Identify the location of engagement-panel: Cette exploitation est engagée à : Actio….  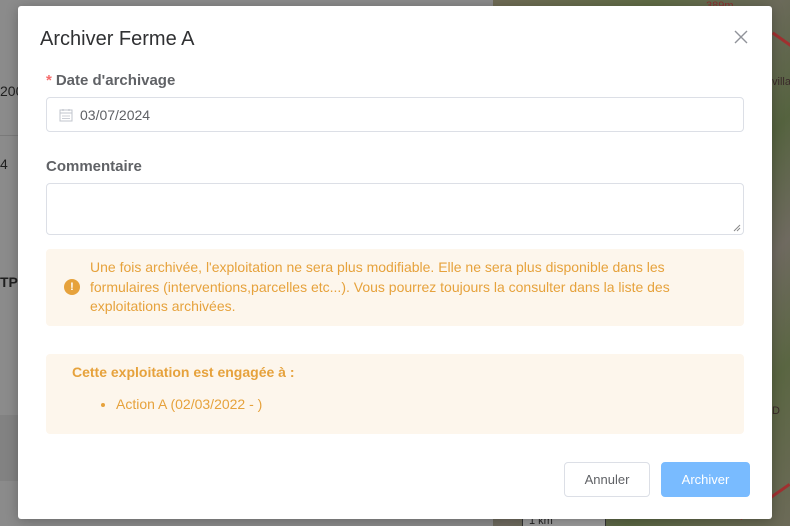
(395, 394).